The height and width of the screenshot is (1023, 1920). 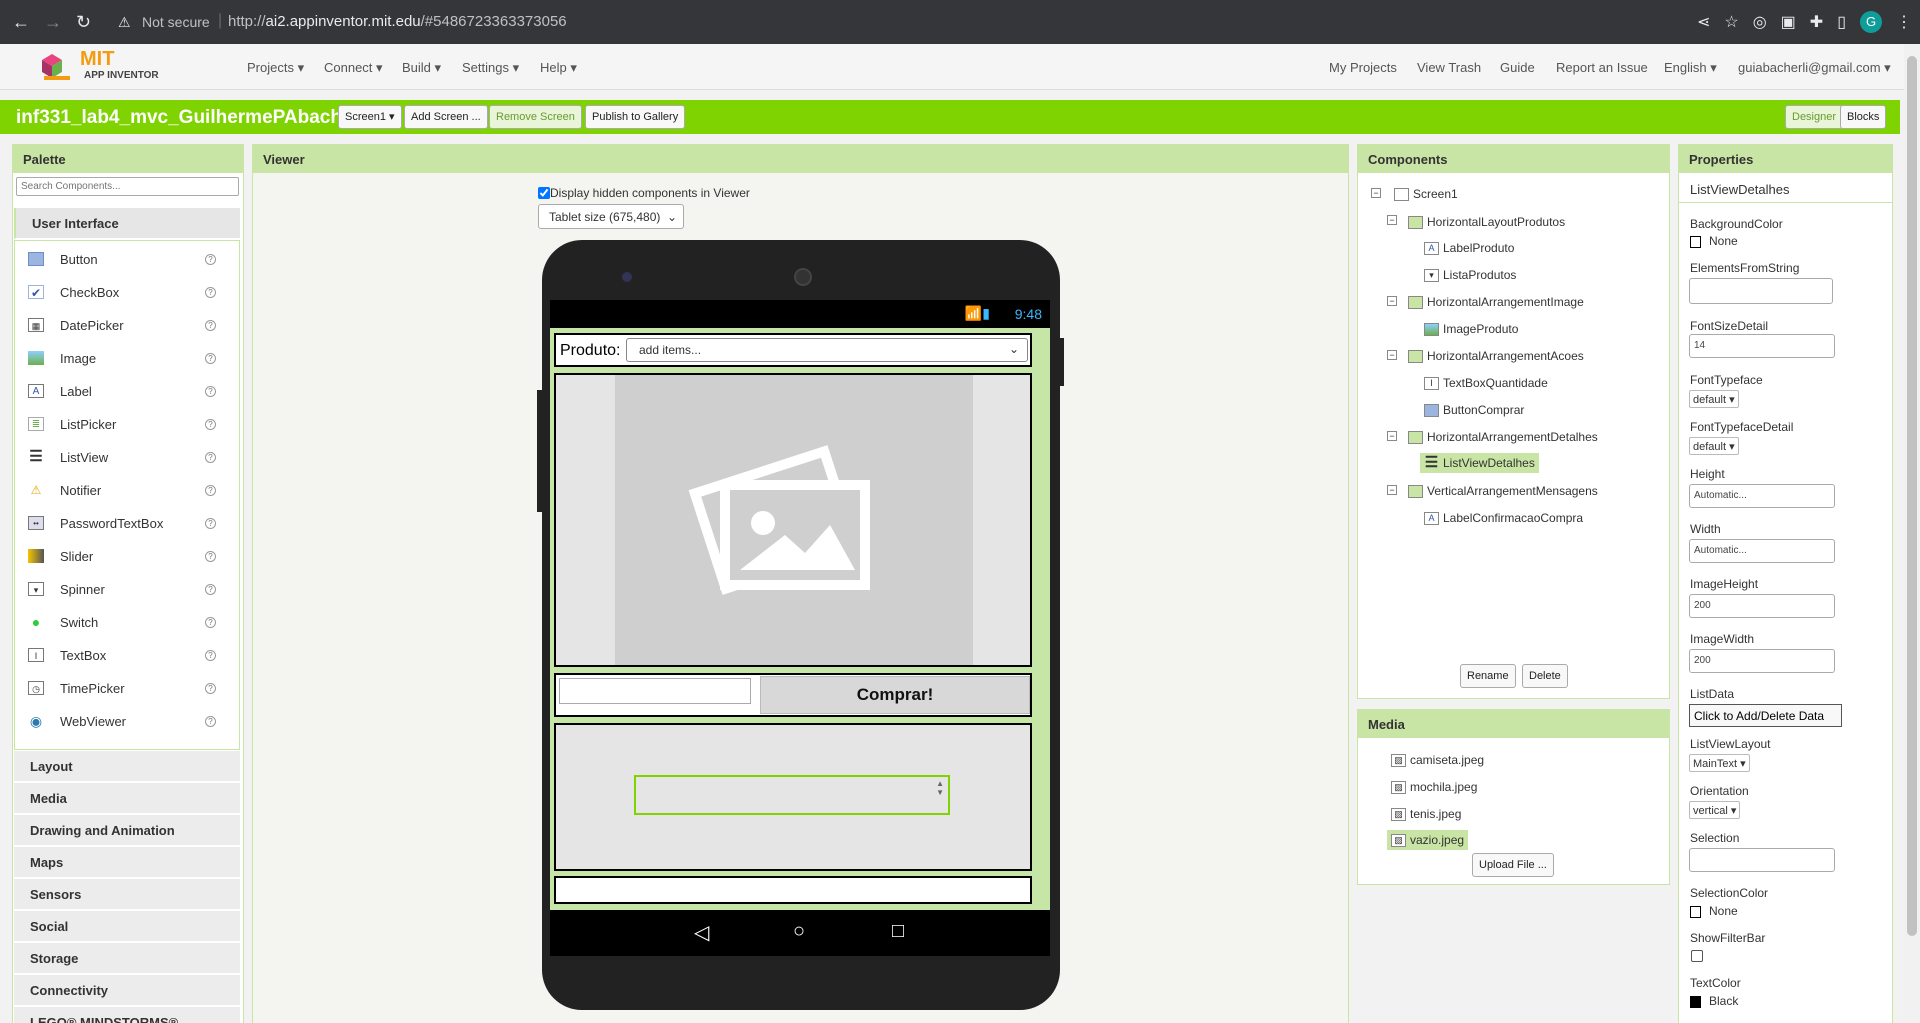 What do you see at coordinates (1719, 763) in the screenshot?
I see `prop-layout-select: MainText ▾` at bounding box center [1719, 763].